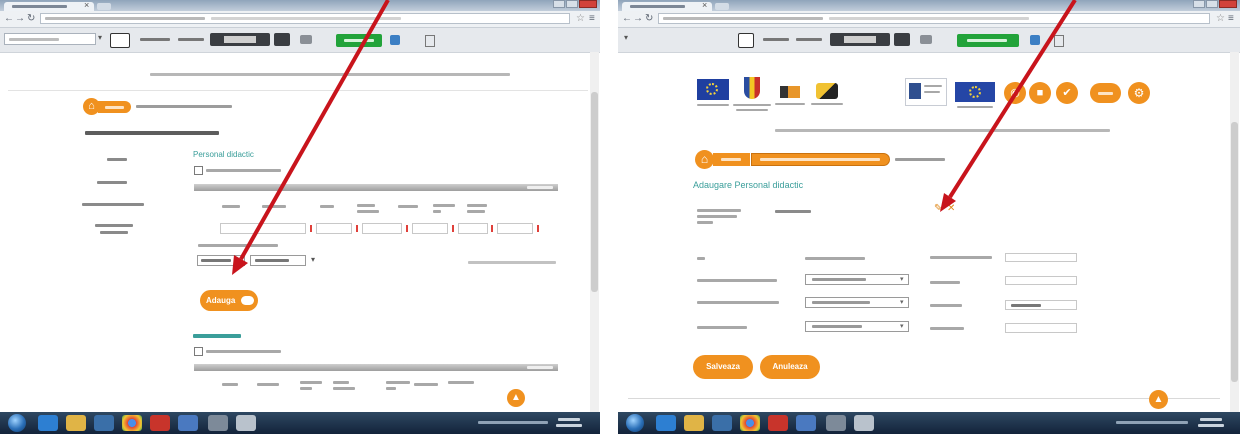  What do you see at coordinates (1228, 4) in the screenshot?
I see `close-window-button` at bounding box center [1228, 4].